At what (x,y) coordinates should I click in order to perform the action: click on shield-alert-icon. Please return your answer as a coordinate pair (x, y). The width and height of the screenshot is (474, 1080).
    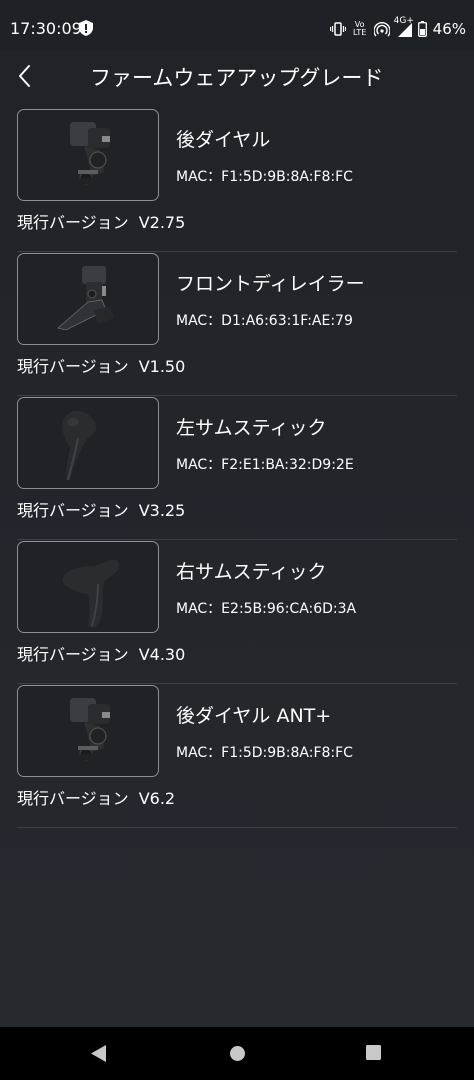
    Looking at the image, I should click on (86, 28).